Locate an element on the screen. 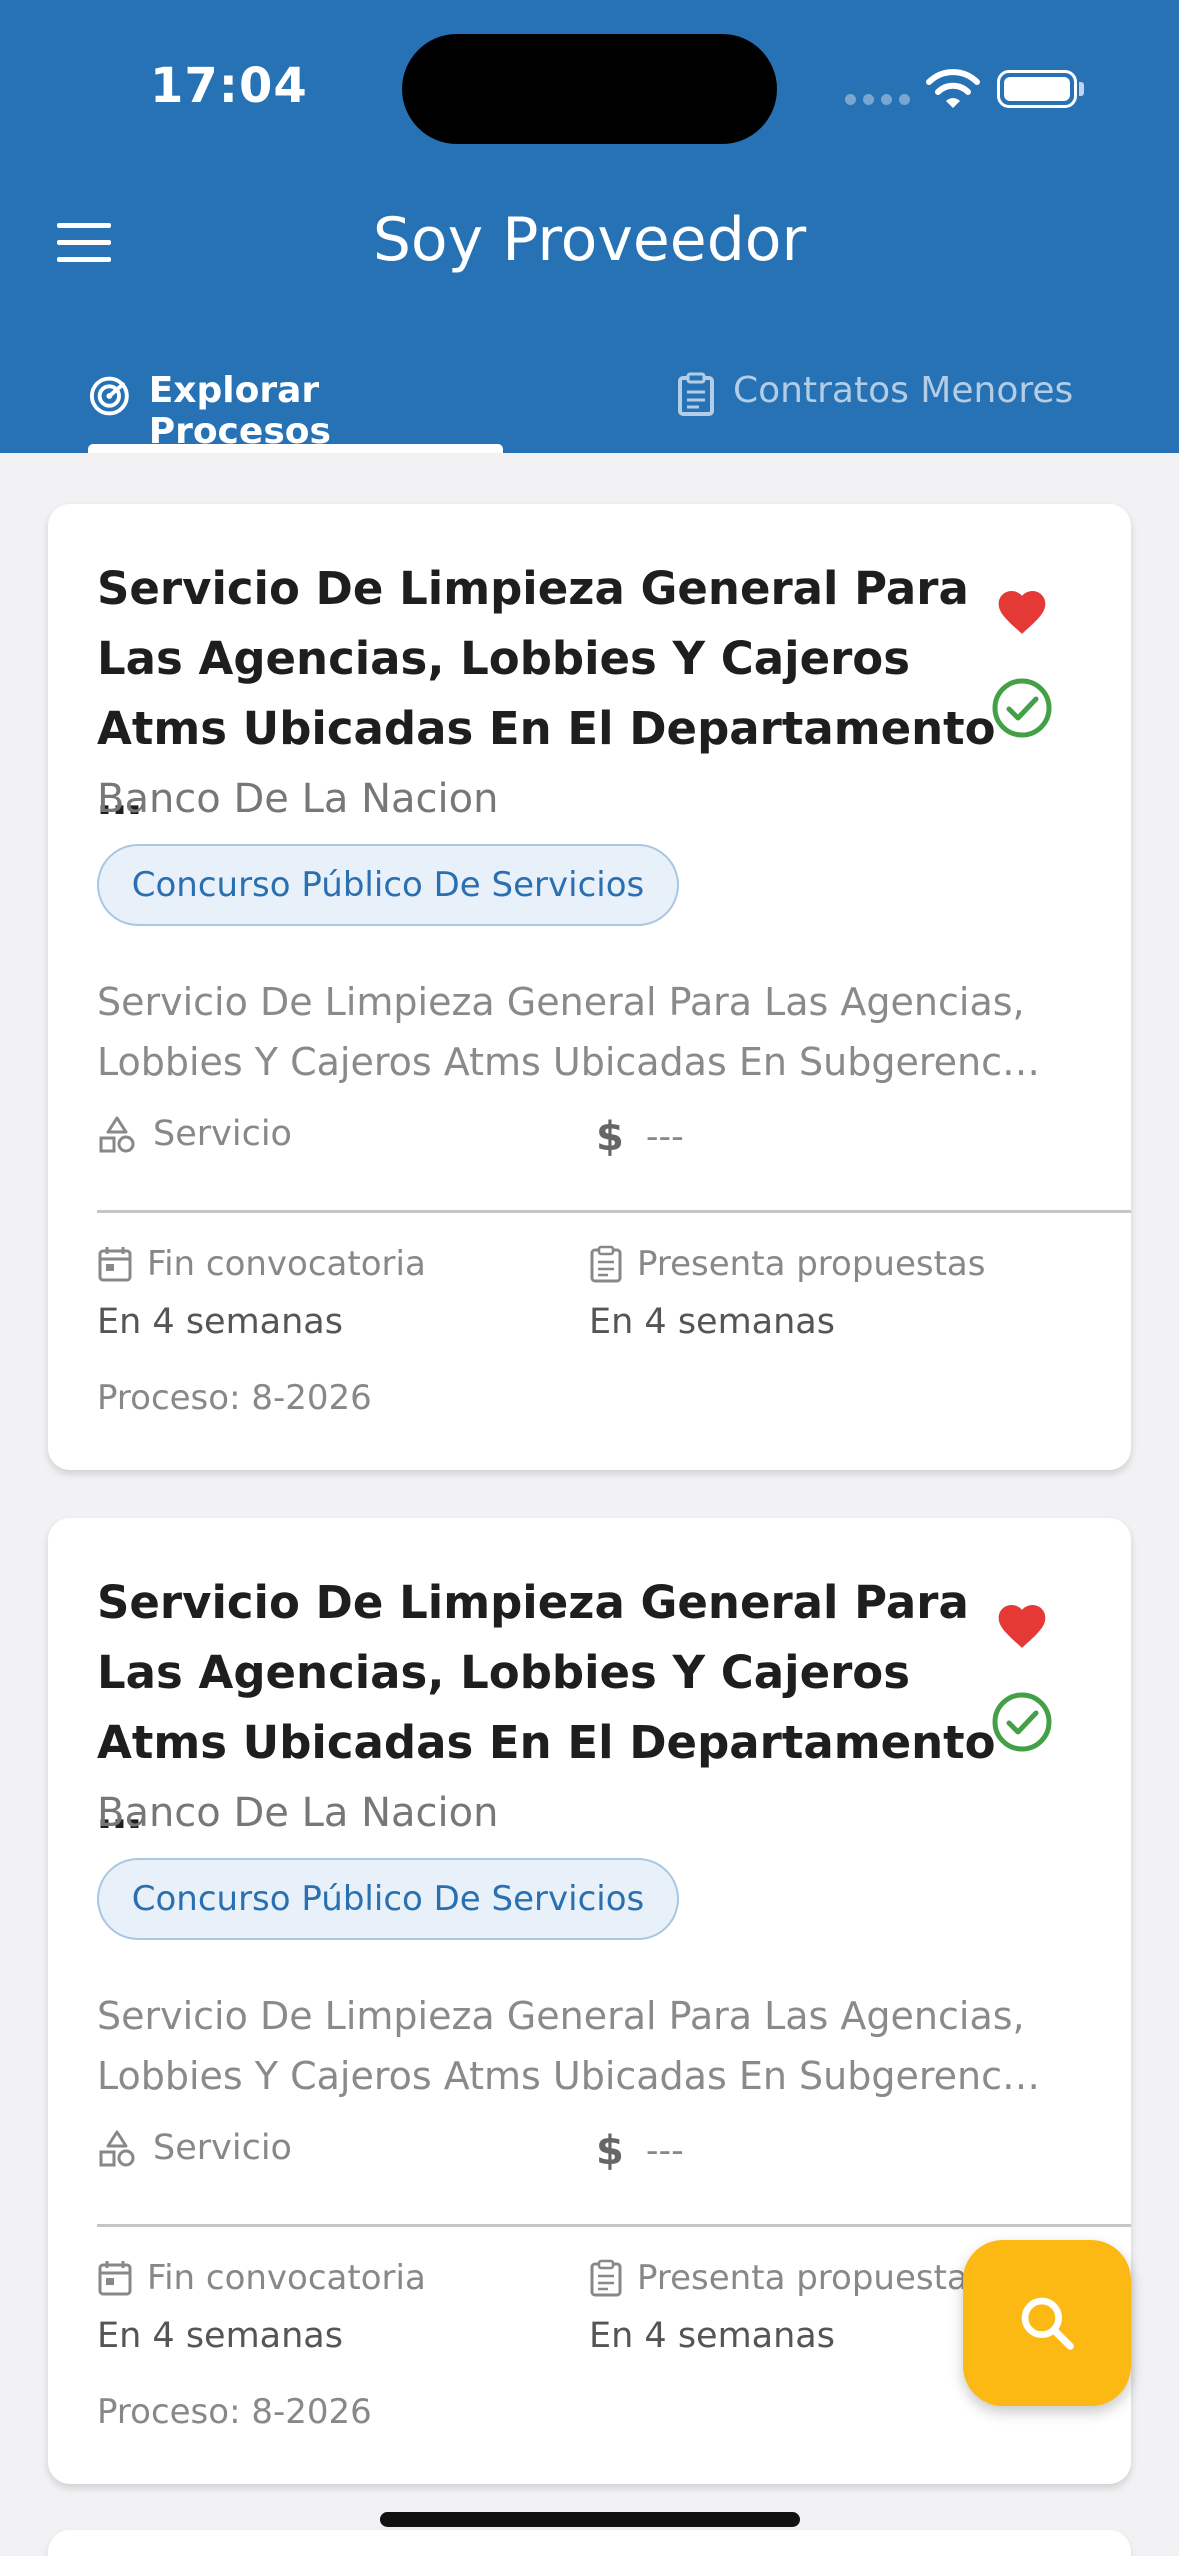  signal-icon is located at coordinates (877, 99).